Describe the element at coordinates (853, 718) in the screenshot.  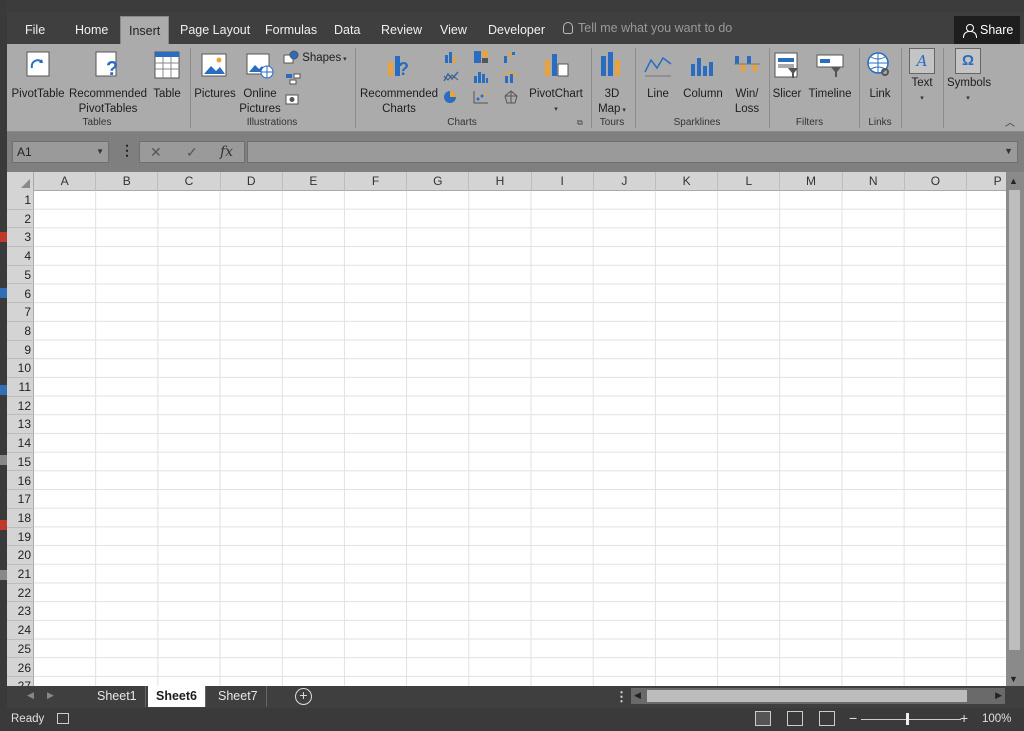
I see `zoom-out-icon: −` at that location.